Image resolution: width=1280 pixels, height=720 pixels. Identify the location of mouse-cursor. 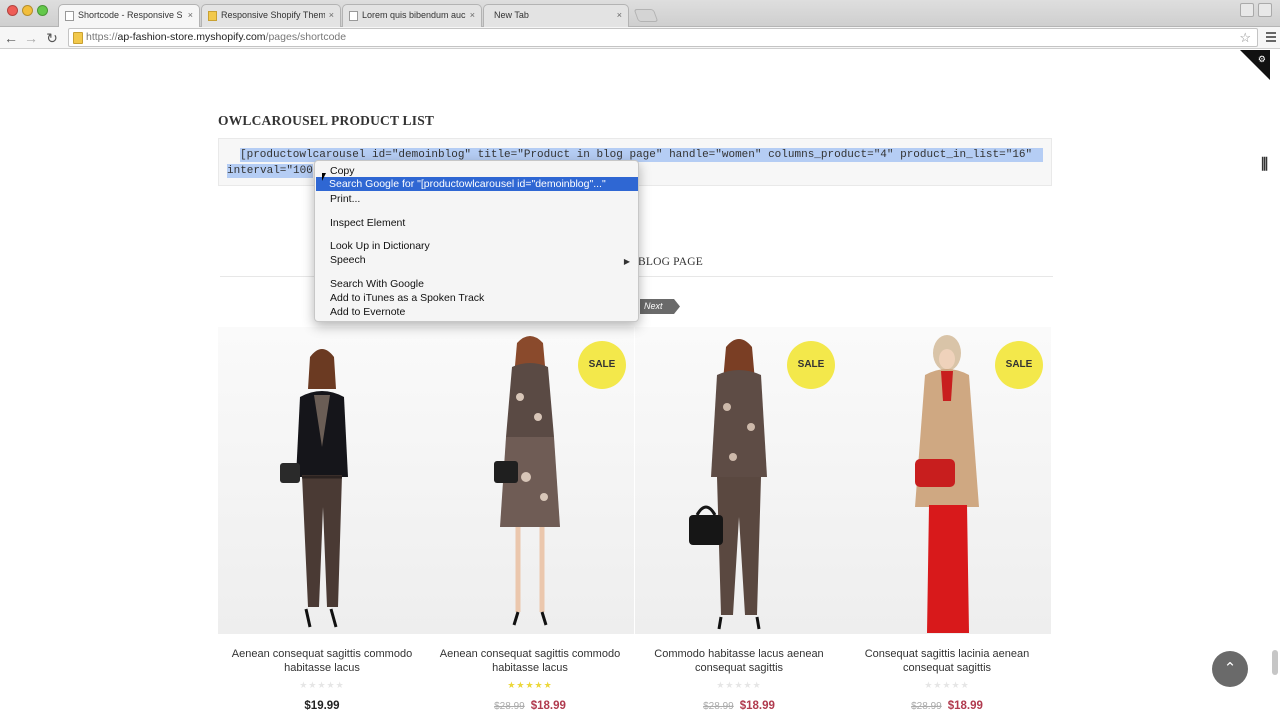
(324, 177).